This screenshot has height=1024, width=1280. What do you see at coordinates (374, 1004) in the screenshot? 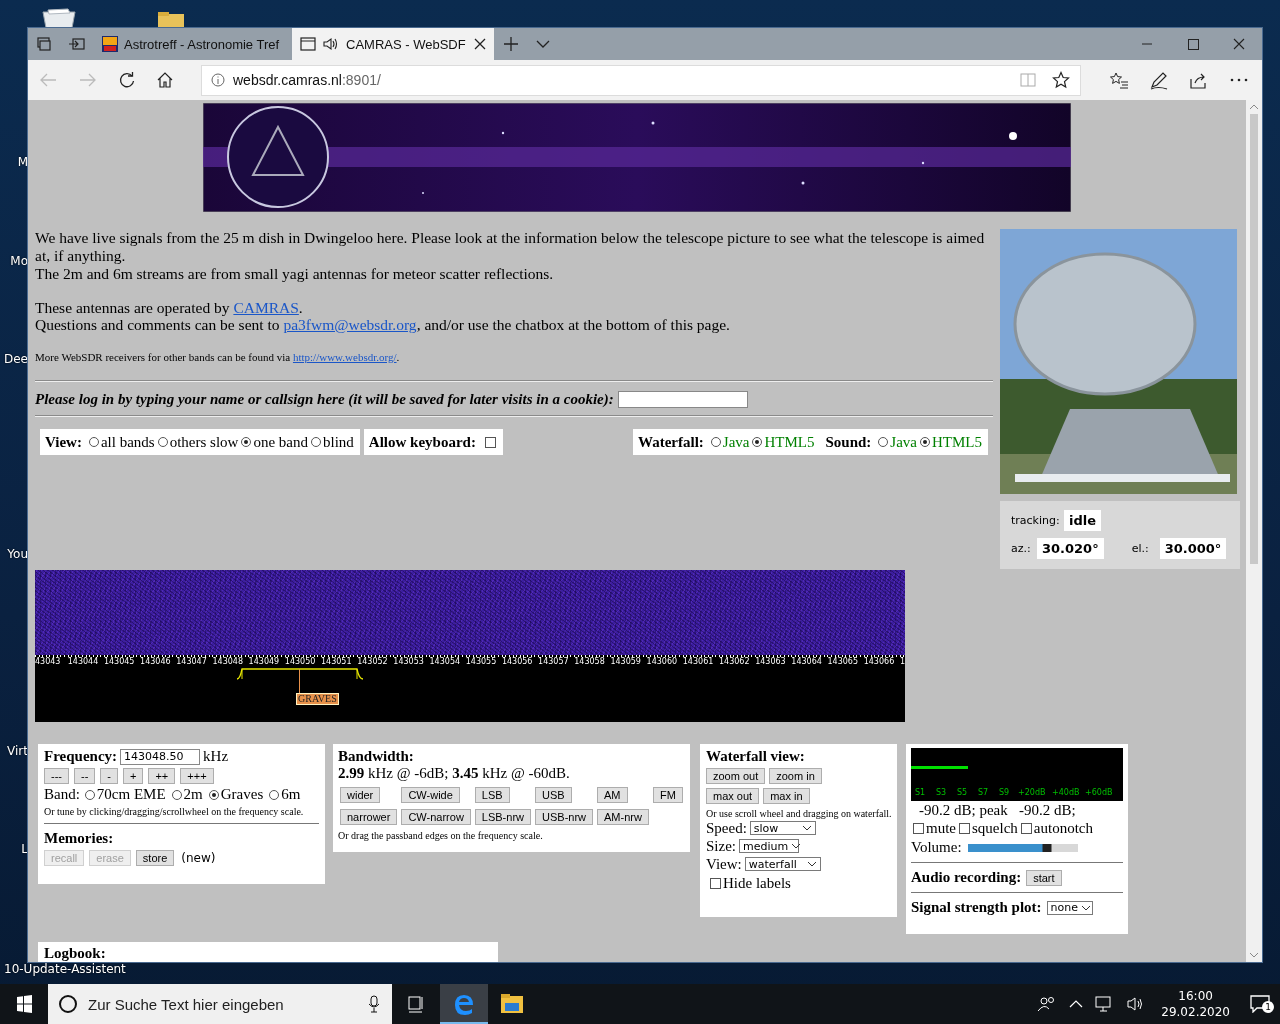
I see `microphone-icon` at bounding box center [374, 1004].